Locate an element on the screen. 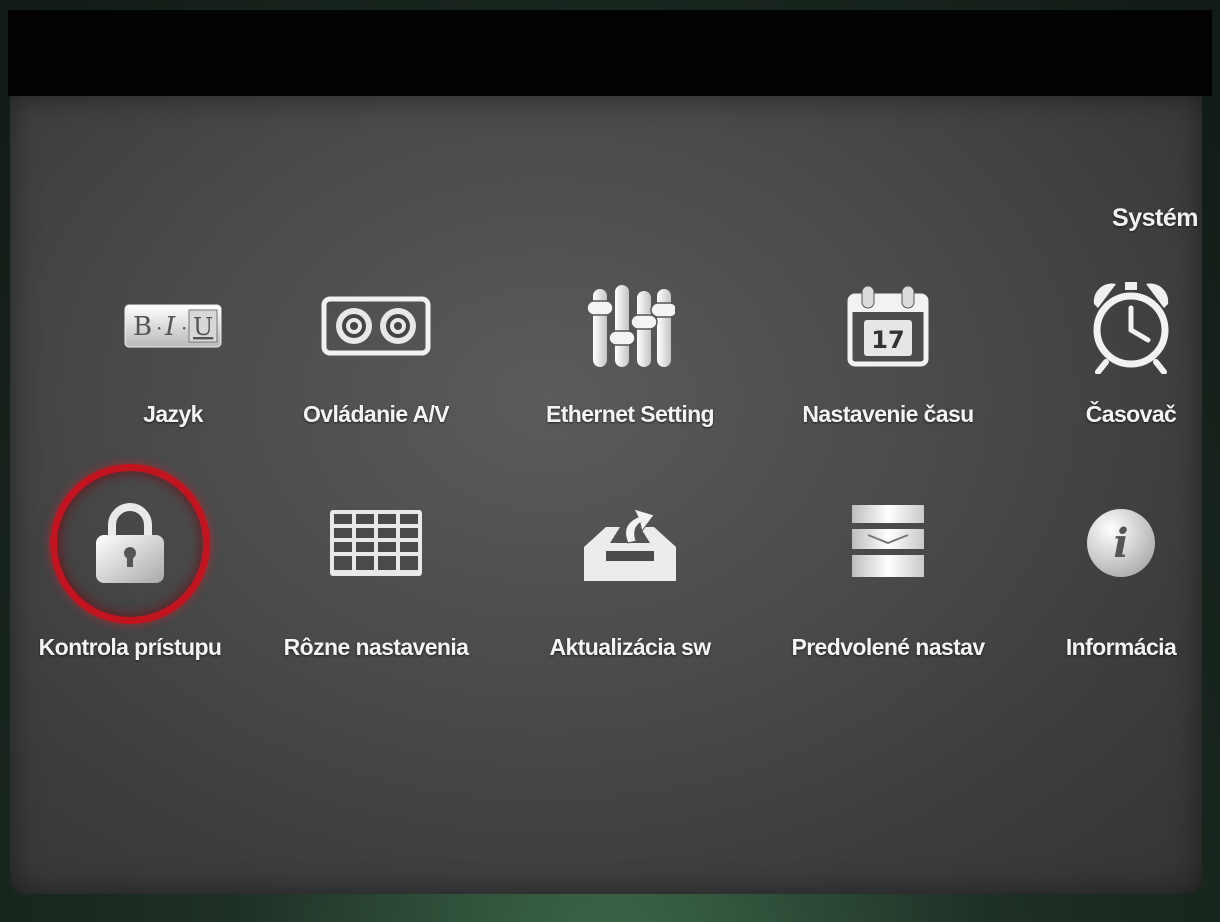 The height and width of the screenshot is (922, 1220). menu-item-label: Informácia is located at coordinates (1121, 647).